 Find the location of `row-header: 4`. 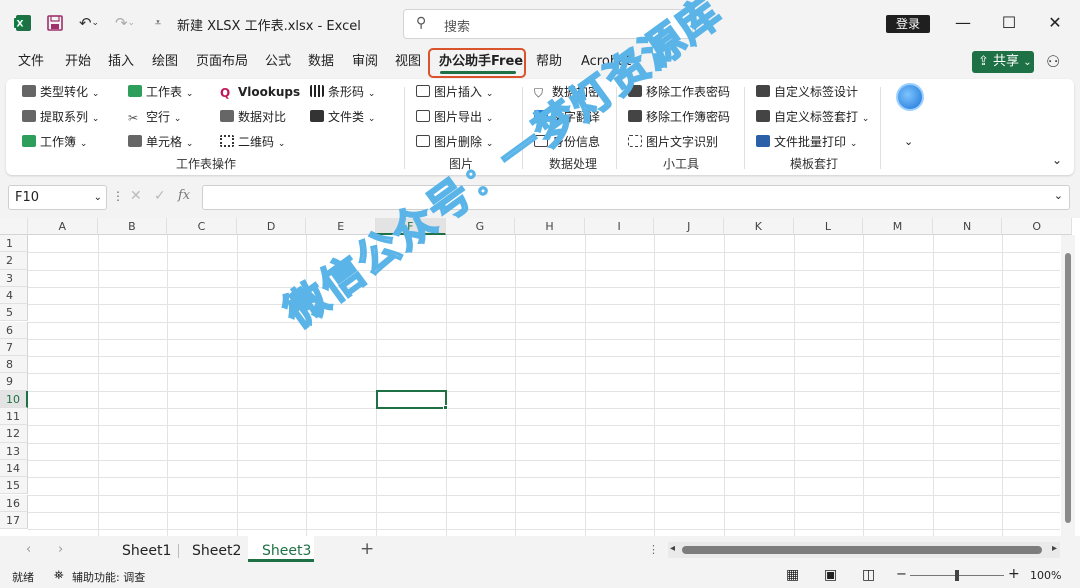

row-header: 4 is located at coordinates (14, 295).